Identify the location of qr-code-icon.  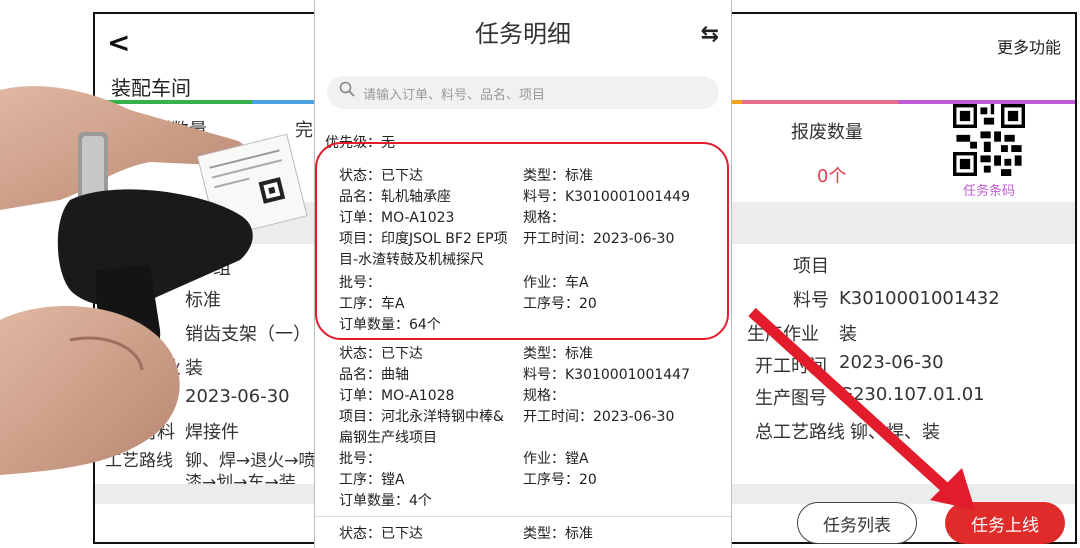
(989, 140).